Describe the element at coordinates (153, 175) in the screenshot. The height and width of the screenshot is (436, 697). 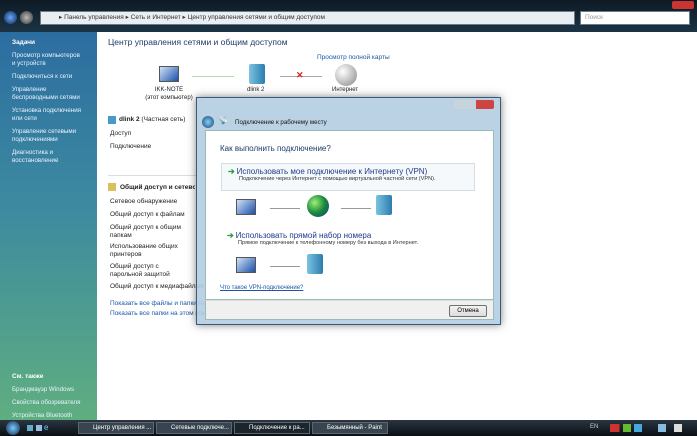
I see `divider` at that location.